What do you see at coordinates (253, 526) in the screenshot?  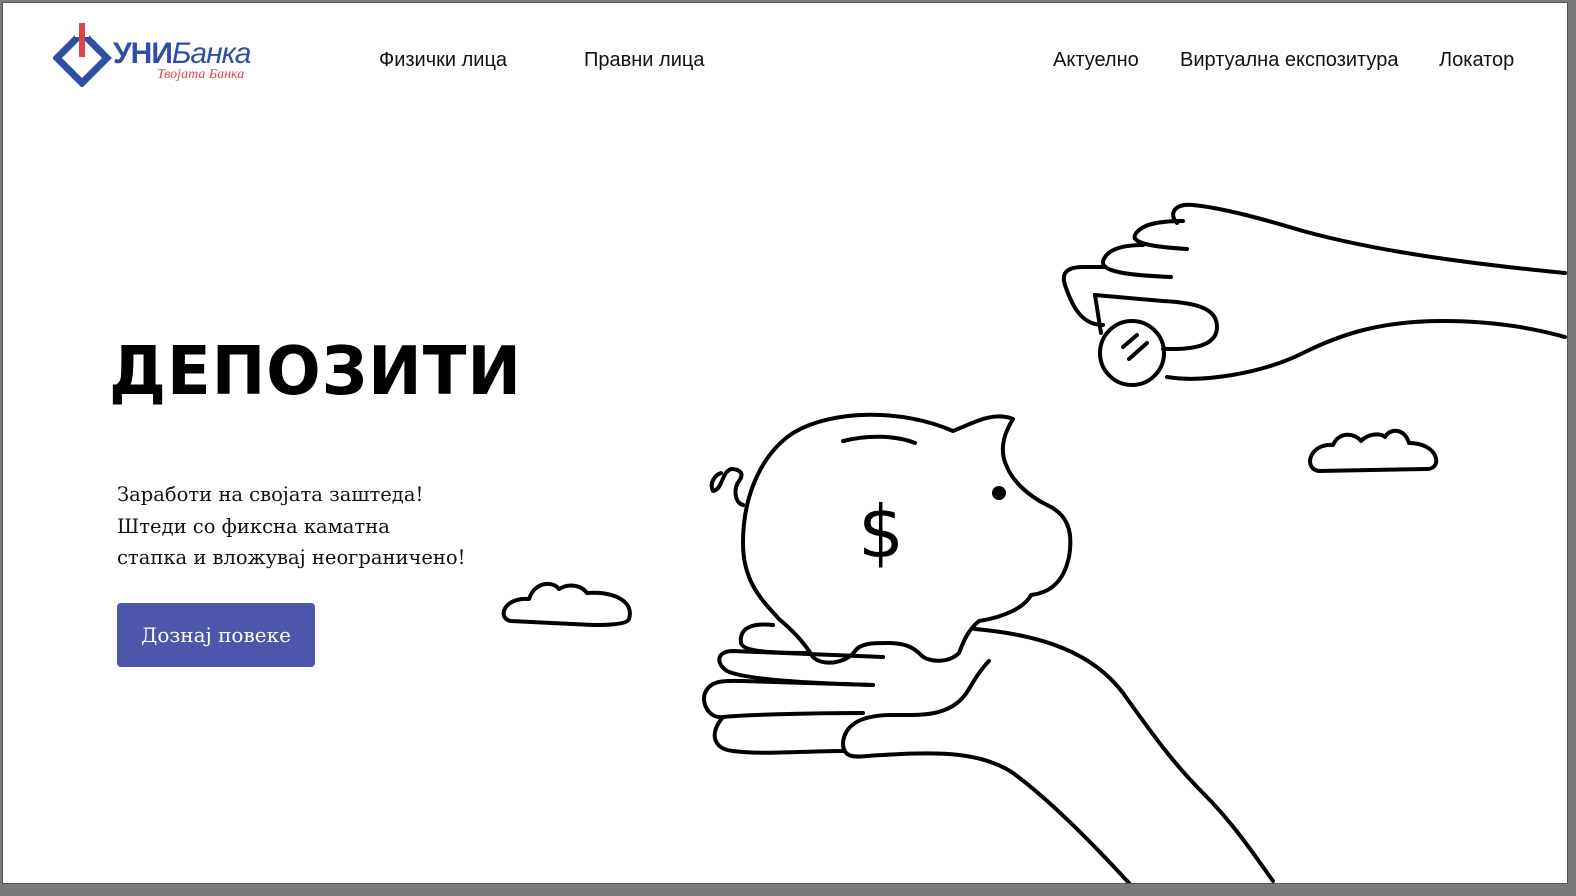 I see `hero-line: Штеди со фиксна каматна` at bounding box center [253, 526].